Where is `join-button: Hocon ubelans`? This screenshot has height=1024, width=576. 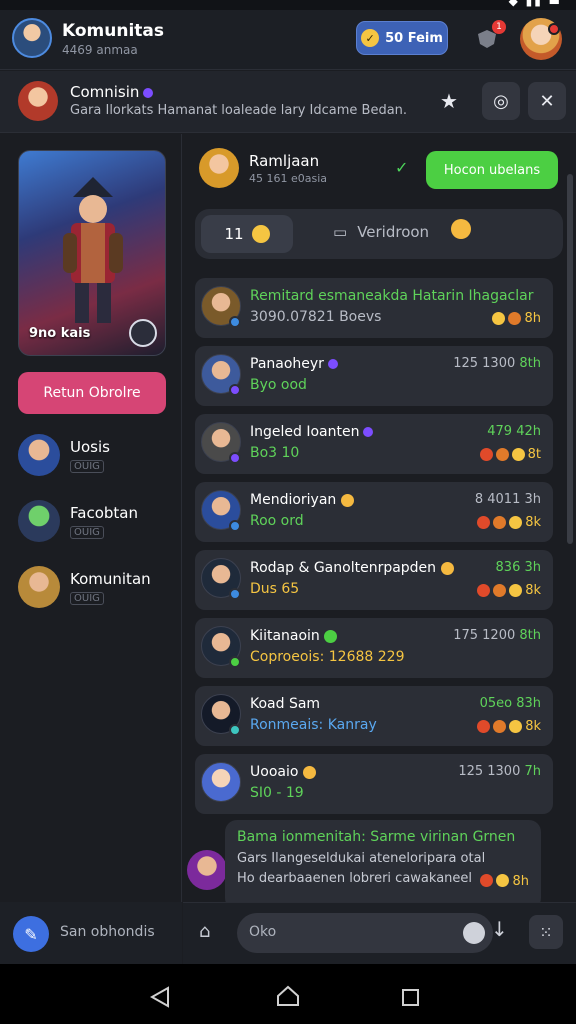 join-button: Hocon ubelans is located at coordinates (492, 170).